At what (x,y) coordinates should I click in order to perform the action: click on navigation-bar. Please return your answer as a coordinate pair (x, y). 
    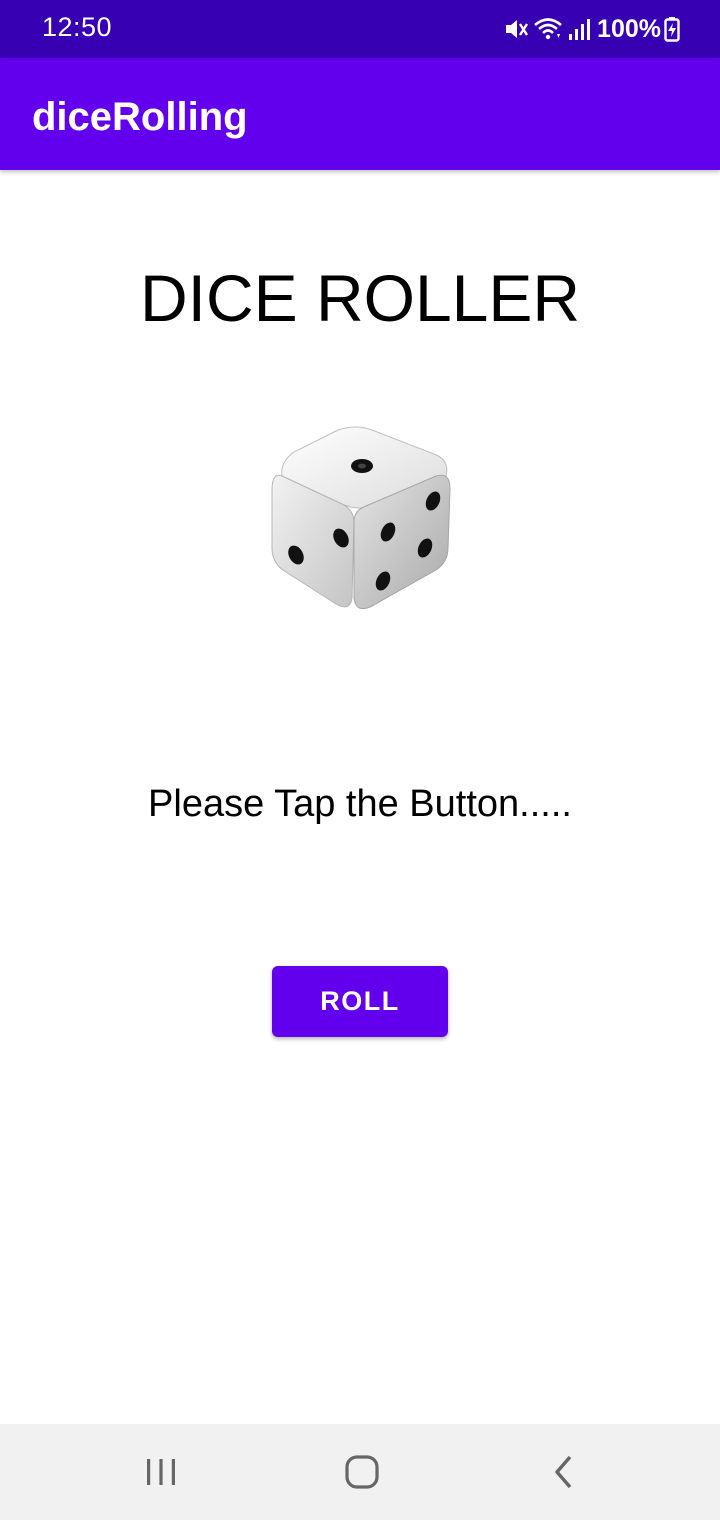
    Looking at the image, I should click on (360, 1472).